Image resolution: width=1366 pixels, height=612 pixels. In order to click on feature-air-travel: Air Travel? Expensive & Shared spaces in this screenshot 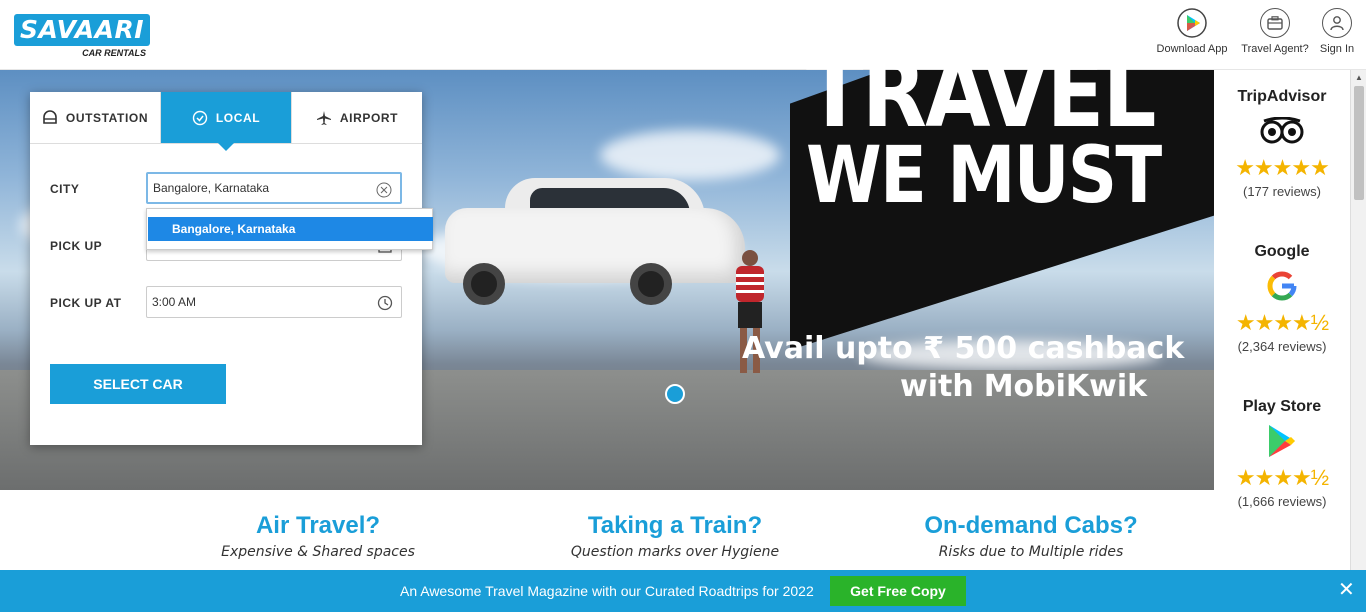, I will do `click(318, 536)`.